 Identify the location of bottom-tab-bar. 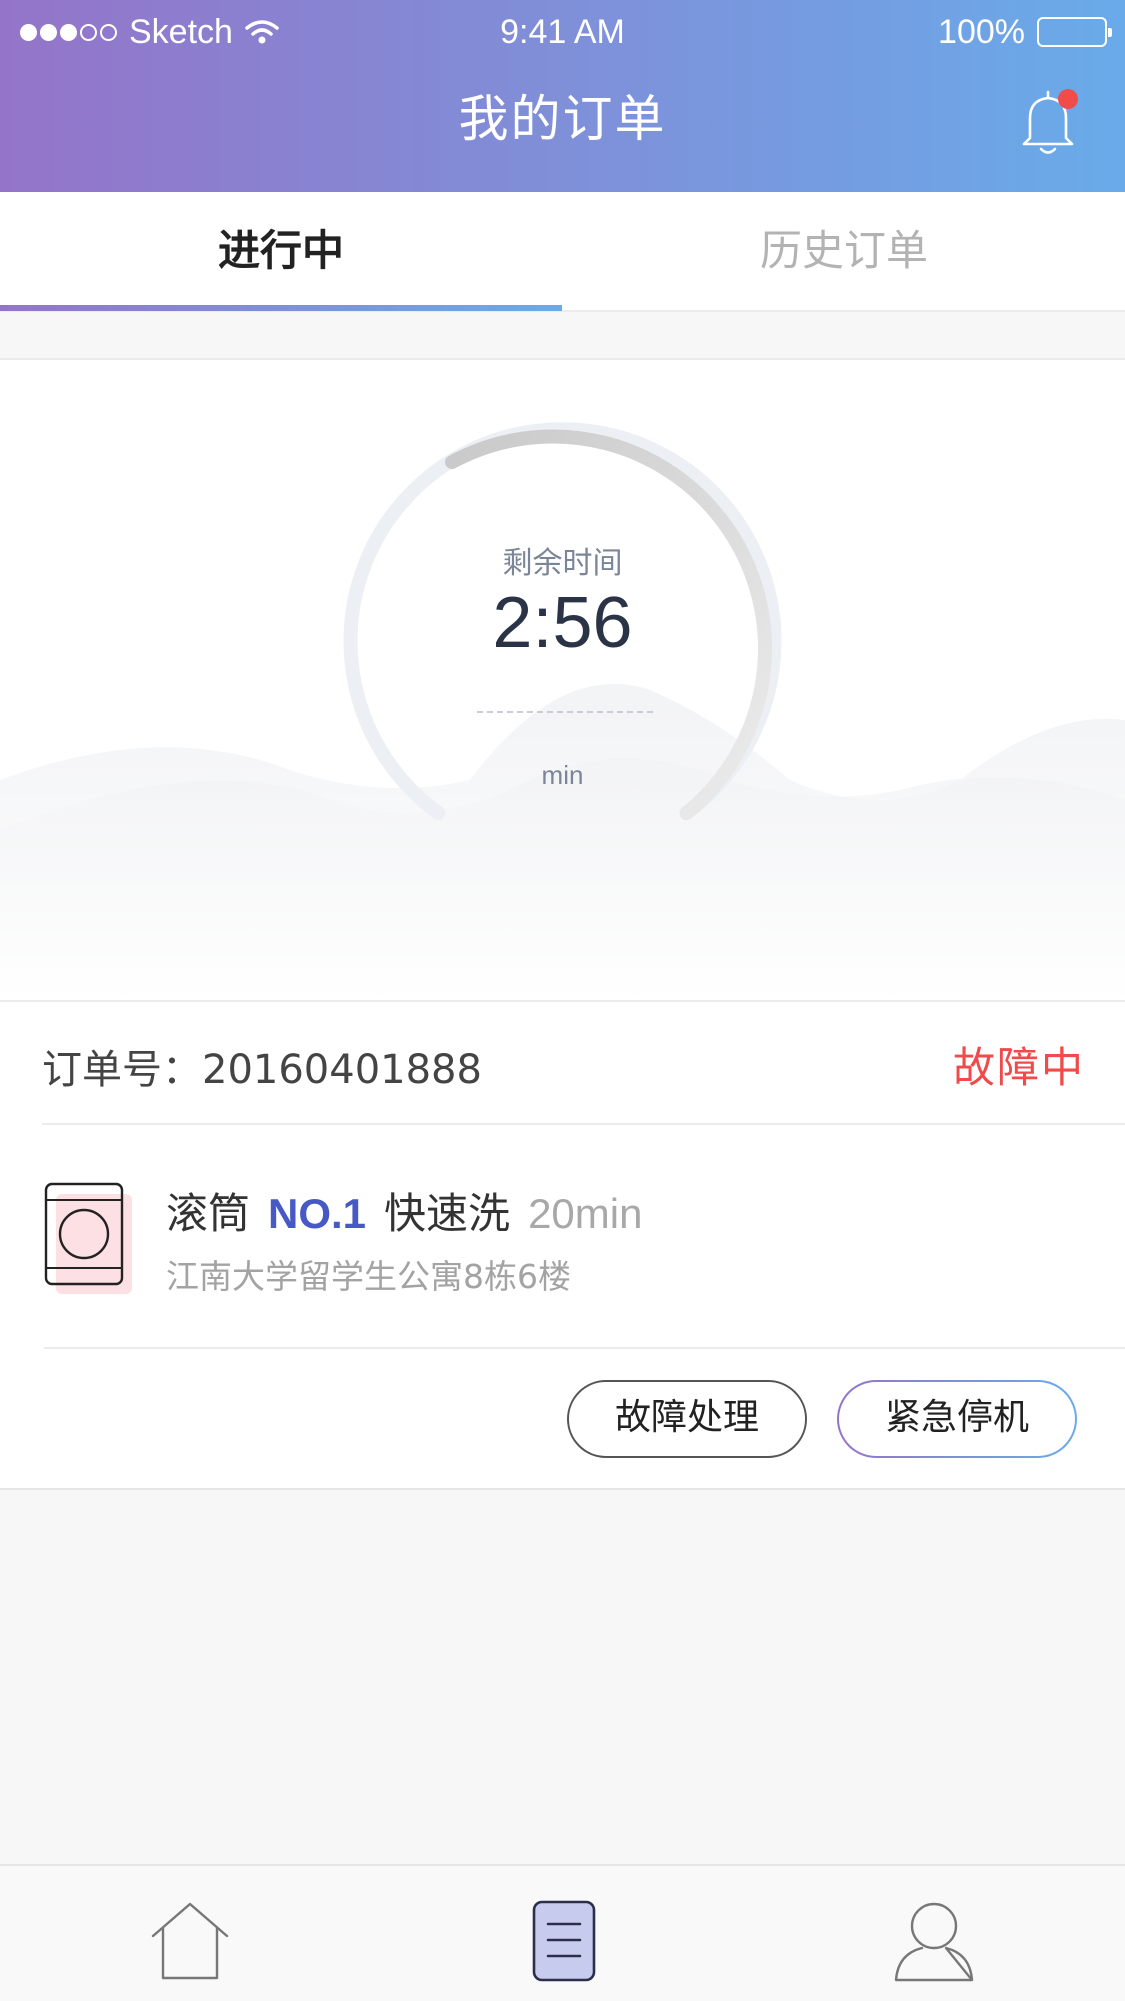
(562, 1932).